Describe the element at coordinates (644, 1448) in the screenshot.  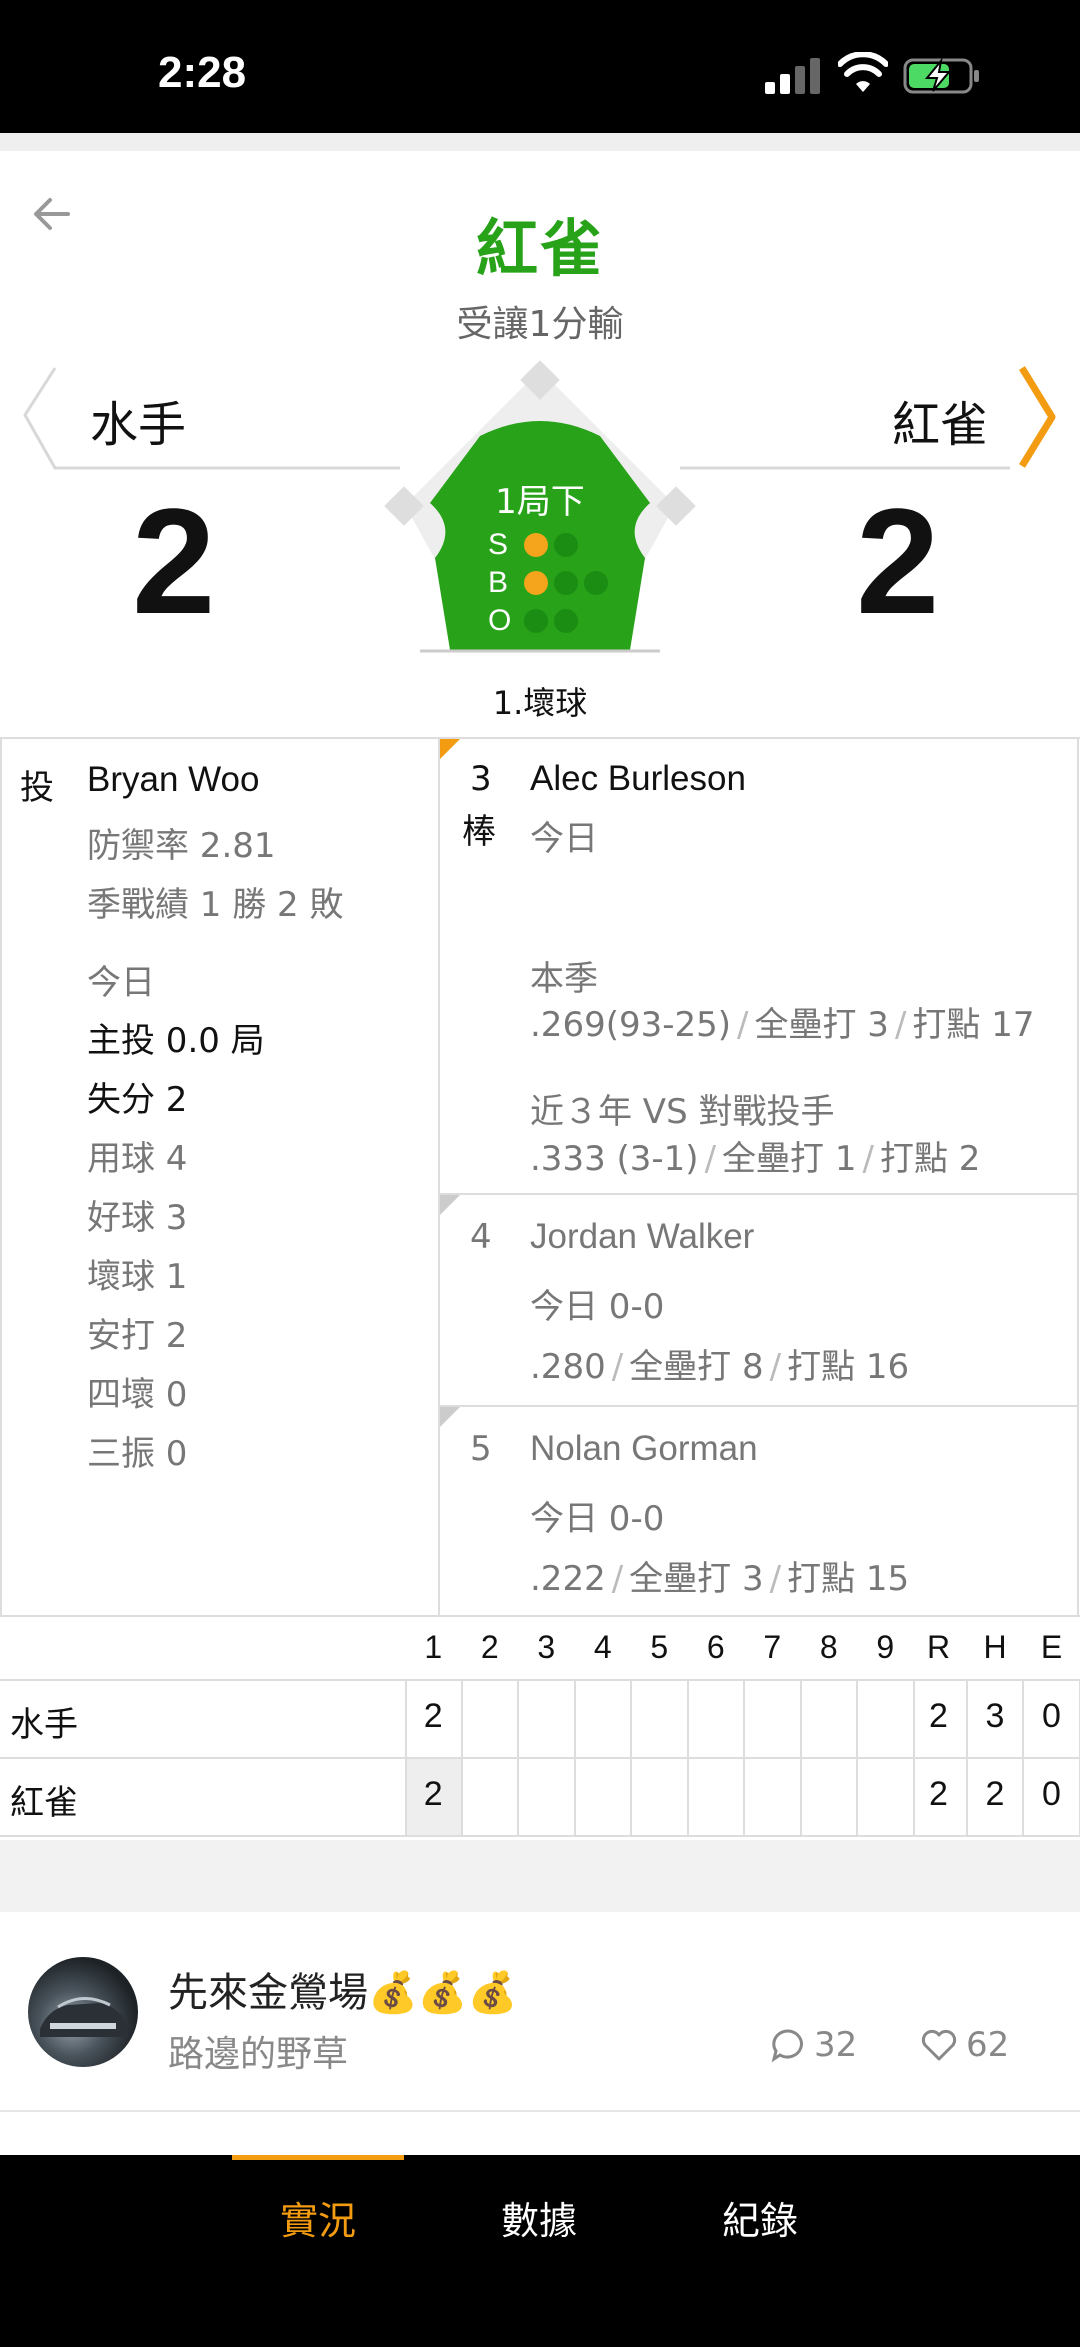
I see `batter-name: Nolan Gorman` at that location.